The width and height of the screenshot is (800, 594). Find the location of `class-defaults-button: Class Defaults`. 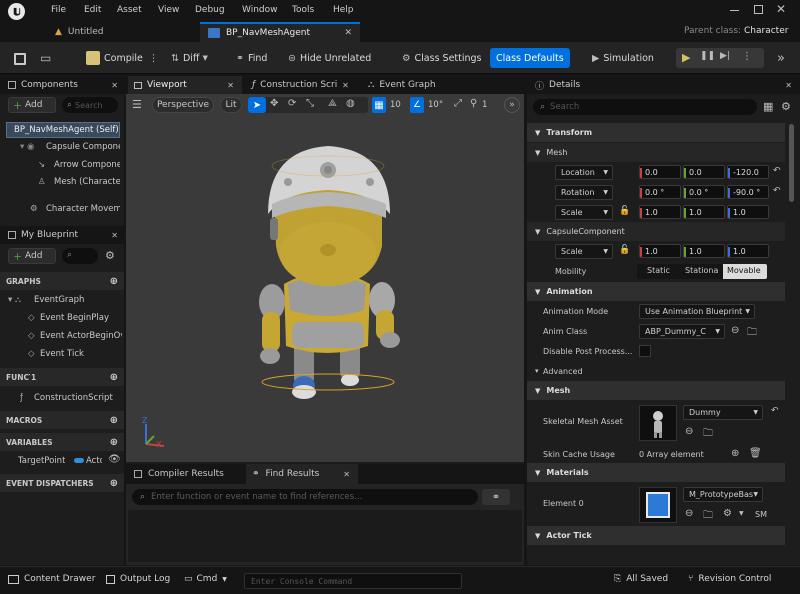

class-defaults-button: Class Defaults is located at coordinates (530, 58).